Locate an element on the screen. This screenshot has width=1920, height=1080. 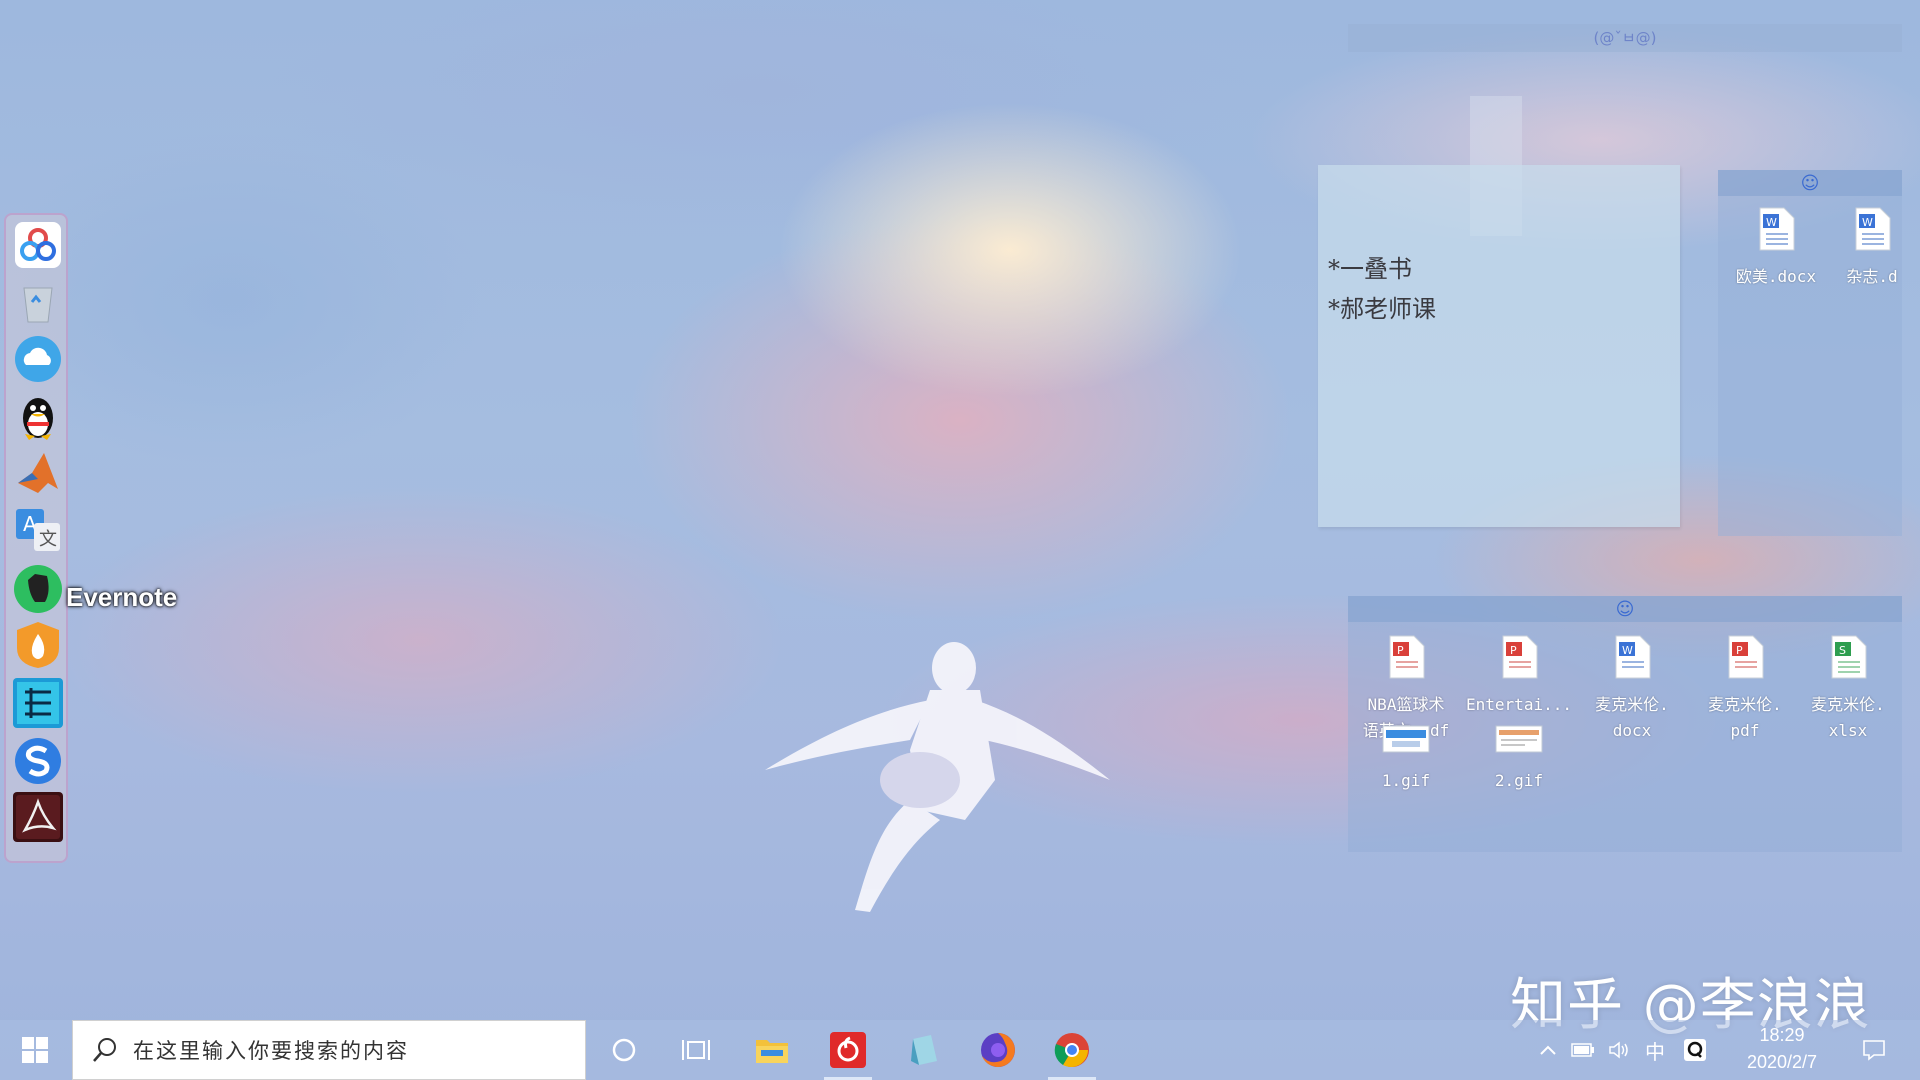
fence-title-bar: (@ˇㅂ@) is located at coordinates (1625, 38).